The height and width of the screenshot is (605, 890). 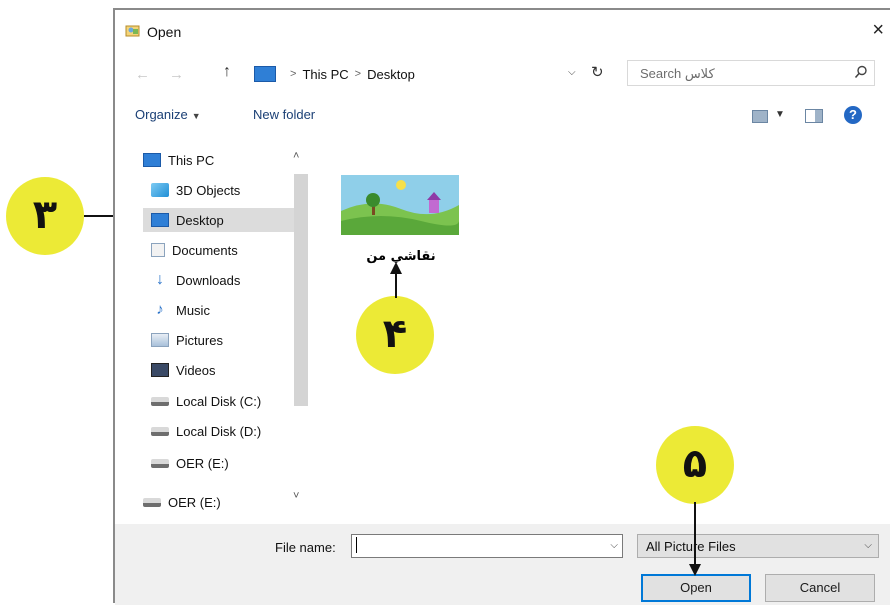 I want to click on file-item: نقاشي من, so click(x=401, y=219).